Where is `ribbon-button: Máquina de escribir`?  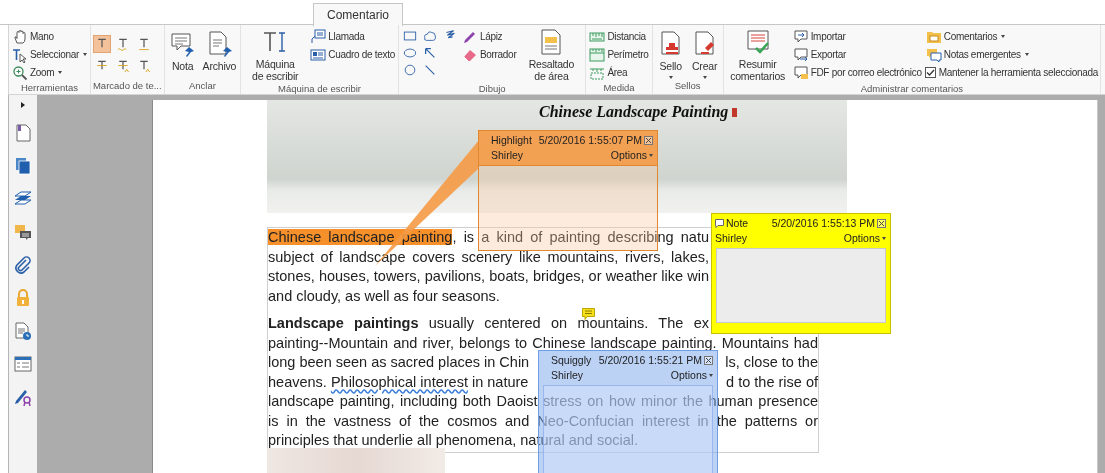
ribbon-button: Máquina de escribir is located at coordinates (275, 55).